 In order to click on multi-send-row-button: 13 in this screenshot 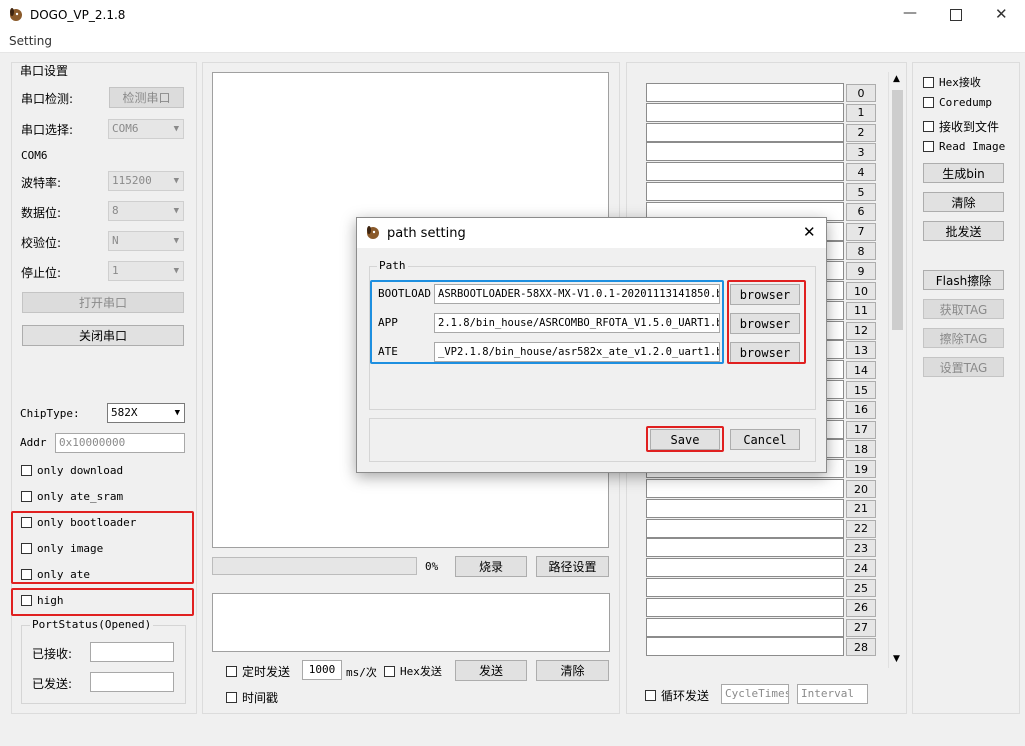, I will do `click(861, 350)`.